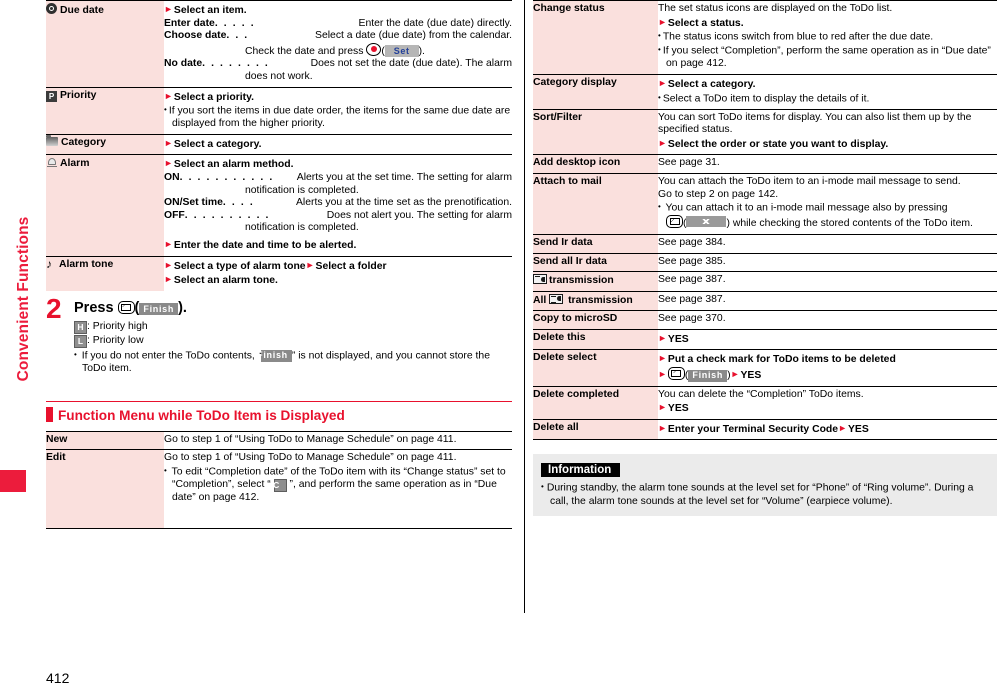  Describe the element at coordinates (595, 164) in the screenshot. I see `row-term-add-desktop-icon: Add desktop icon` at that location.